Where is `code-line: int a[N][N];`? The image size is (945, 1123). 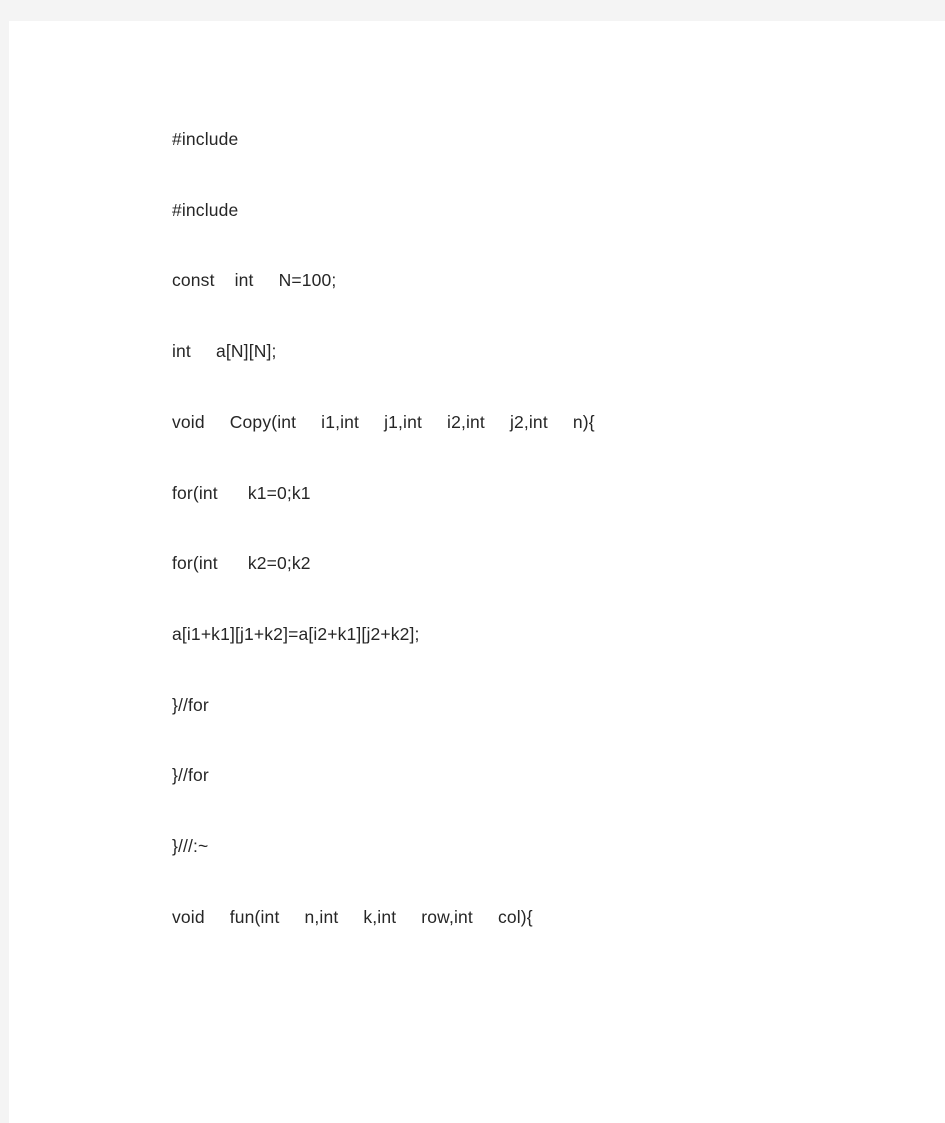 code-line: int a[N][N]; is located at coordinates (224, 351).